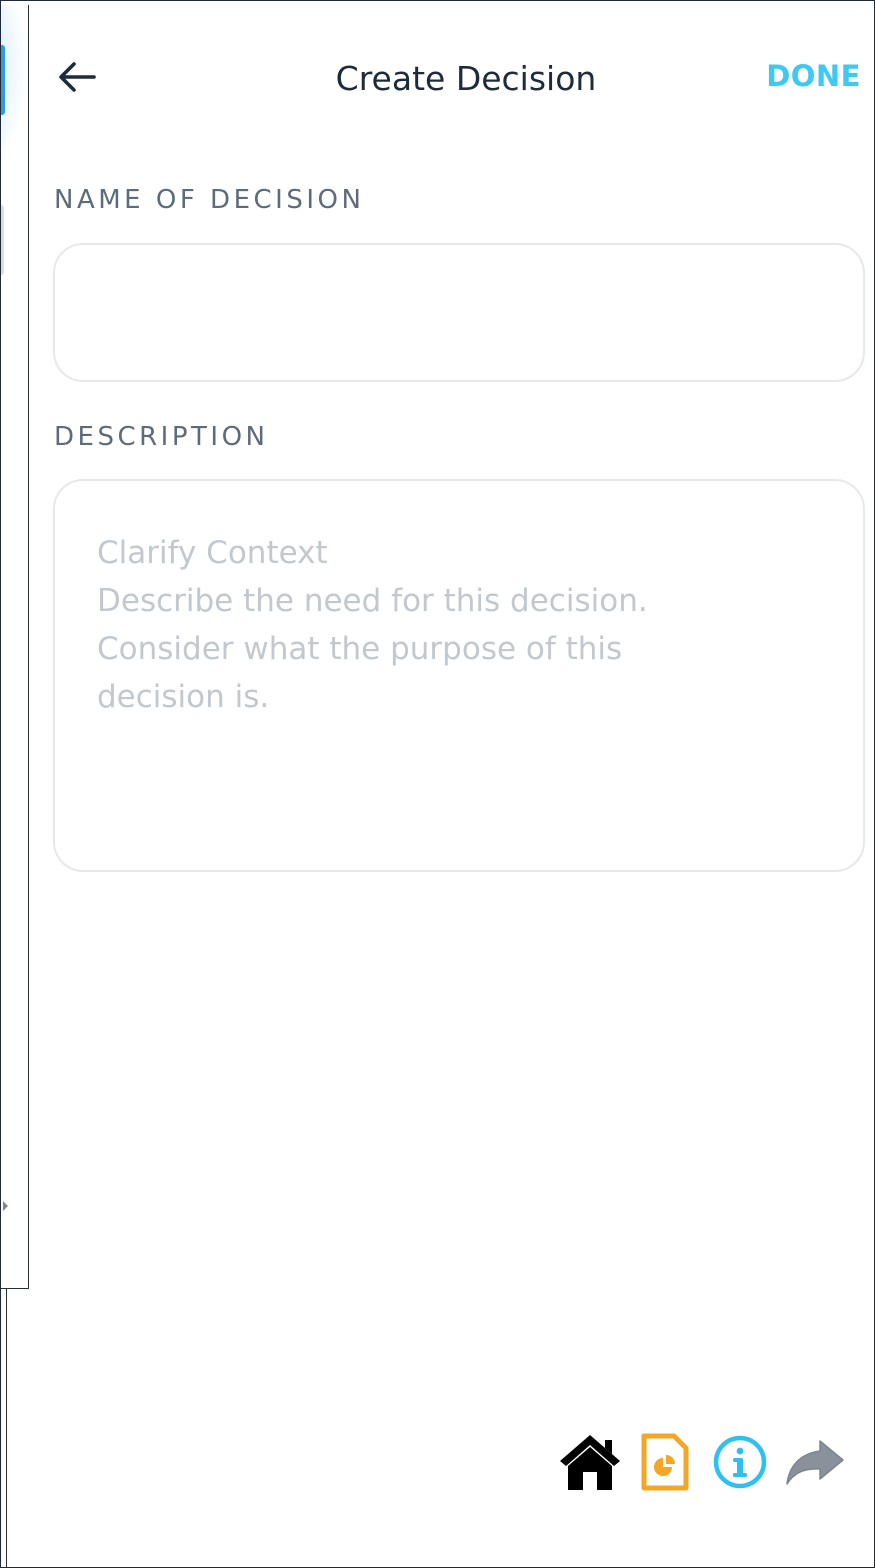 The height and width of the screenshot is (1568, 875). I want to click on report-button, so click(665, 1462).